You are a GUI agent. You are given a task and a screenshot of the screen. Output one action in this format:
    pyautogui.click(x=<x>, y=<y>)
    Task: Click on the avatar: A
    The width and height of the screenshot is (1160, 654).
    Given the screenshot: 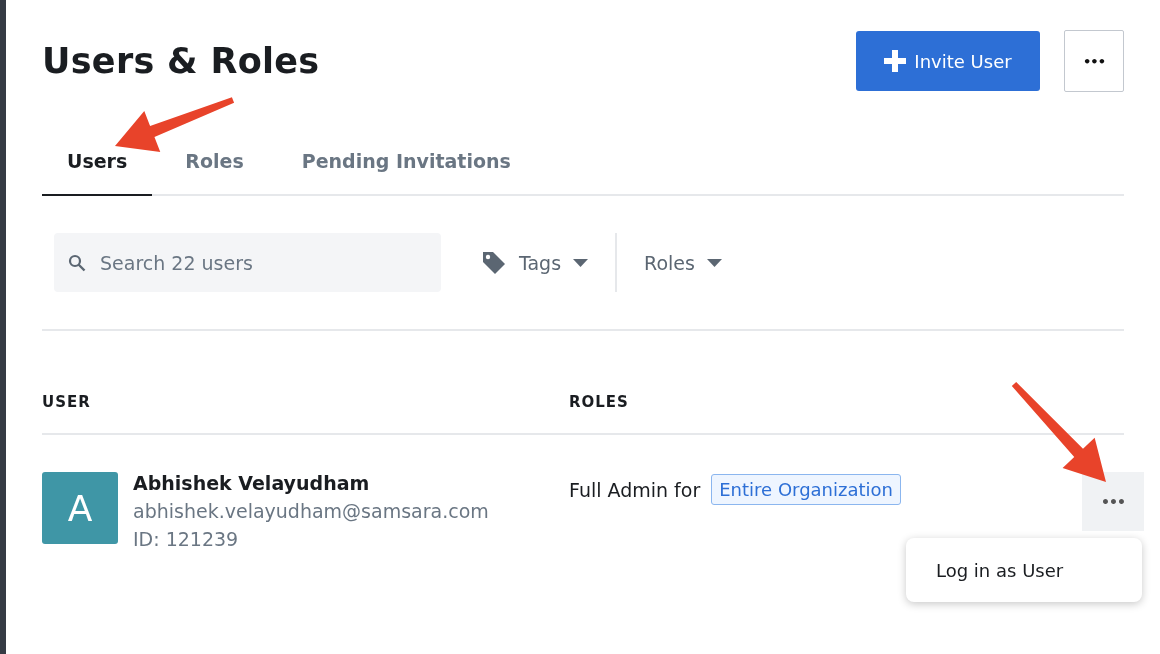 What is the action you would take?
    pyautogui.click(x=80, y=508)
    